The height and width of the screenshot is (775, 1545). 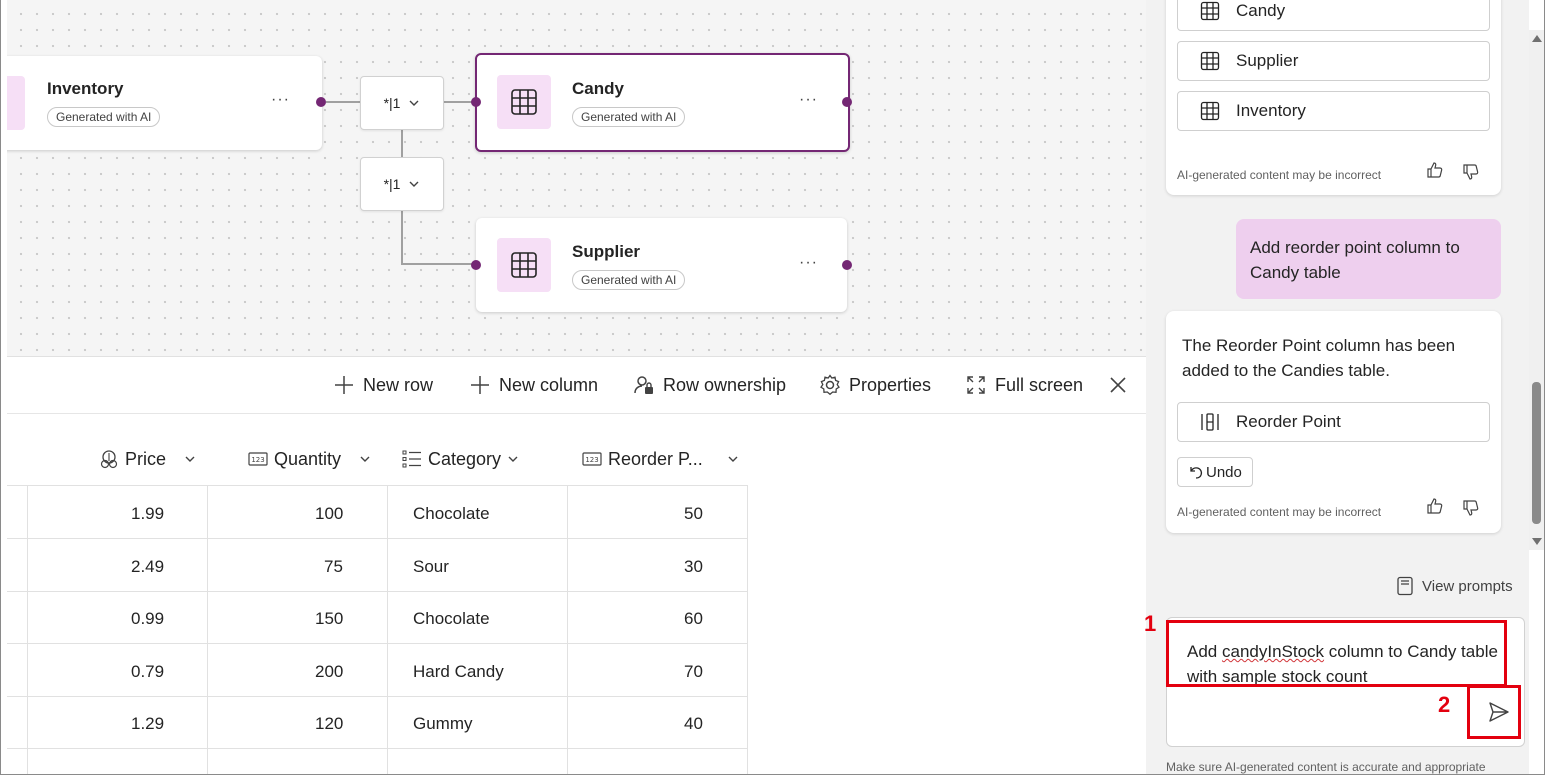 What do you see at coordinates (1467, 586) in the screenshot?
I see `view-prompts-label: View prompts` at bounding box center [1467, 586].